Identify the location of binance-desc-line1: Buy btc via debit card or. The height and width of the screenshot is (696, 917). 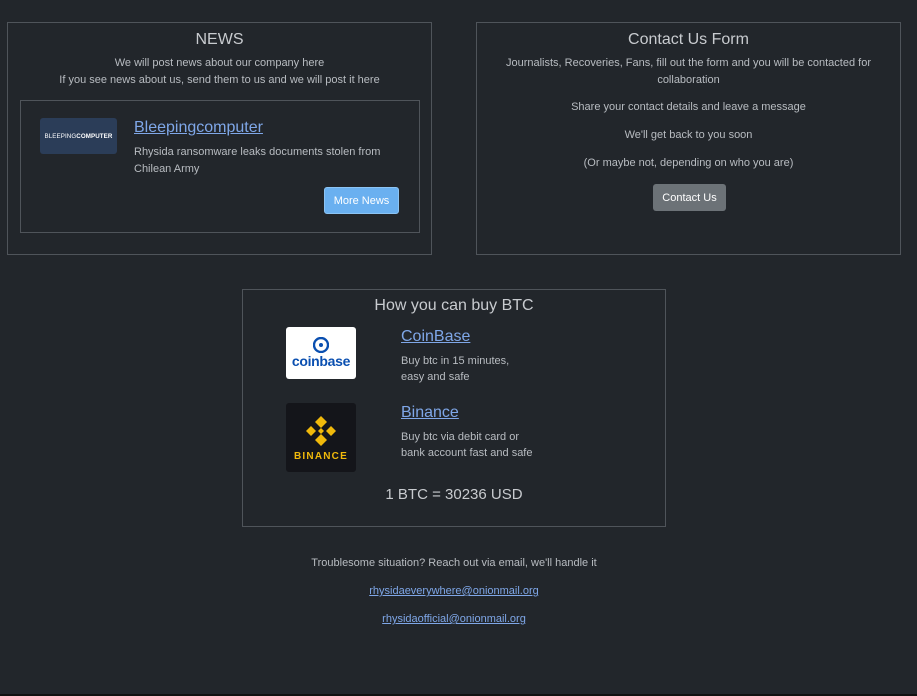
(460, 437).